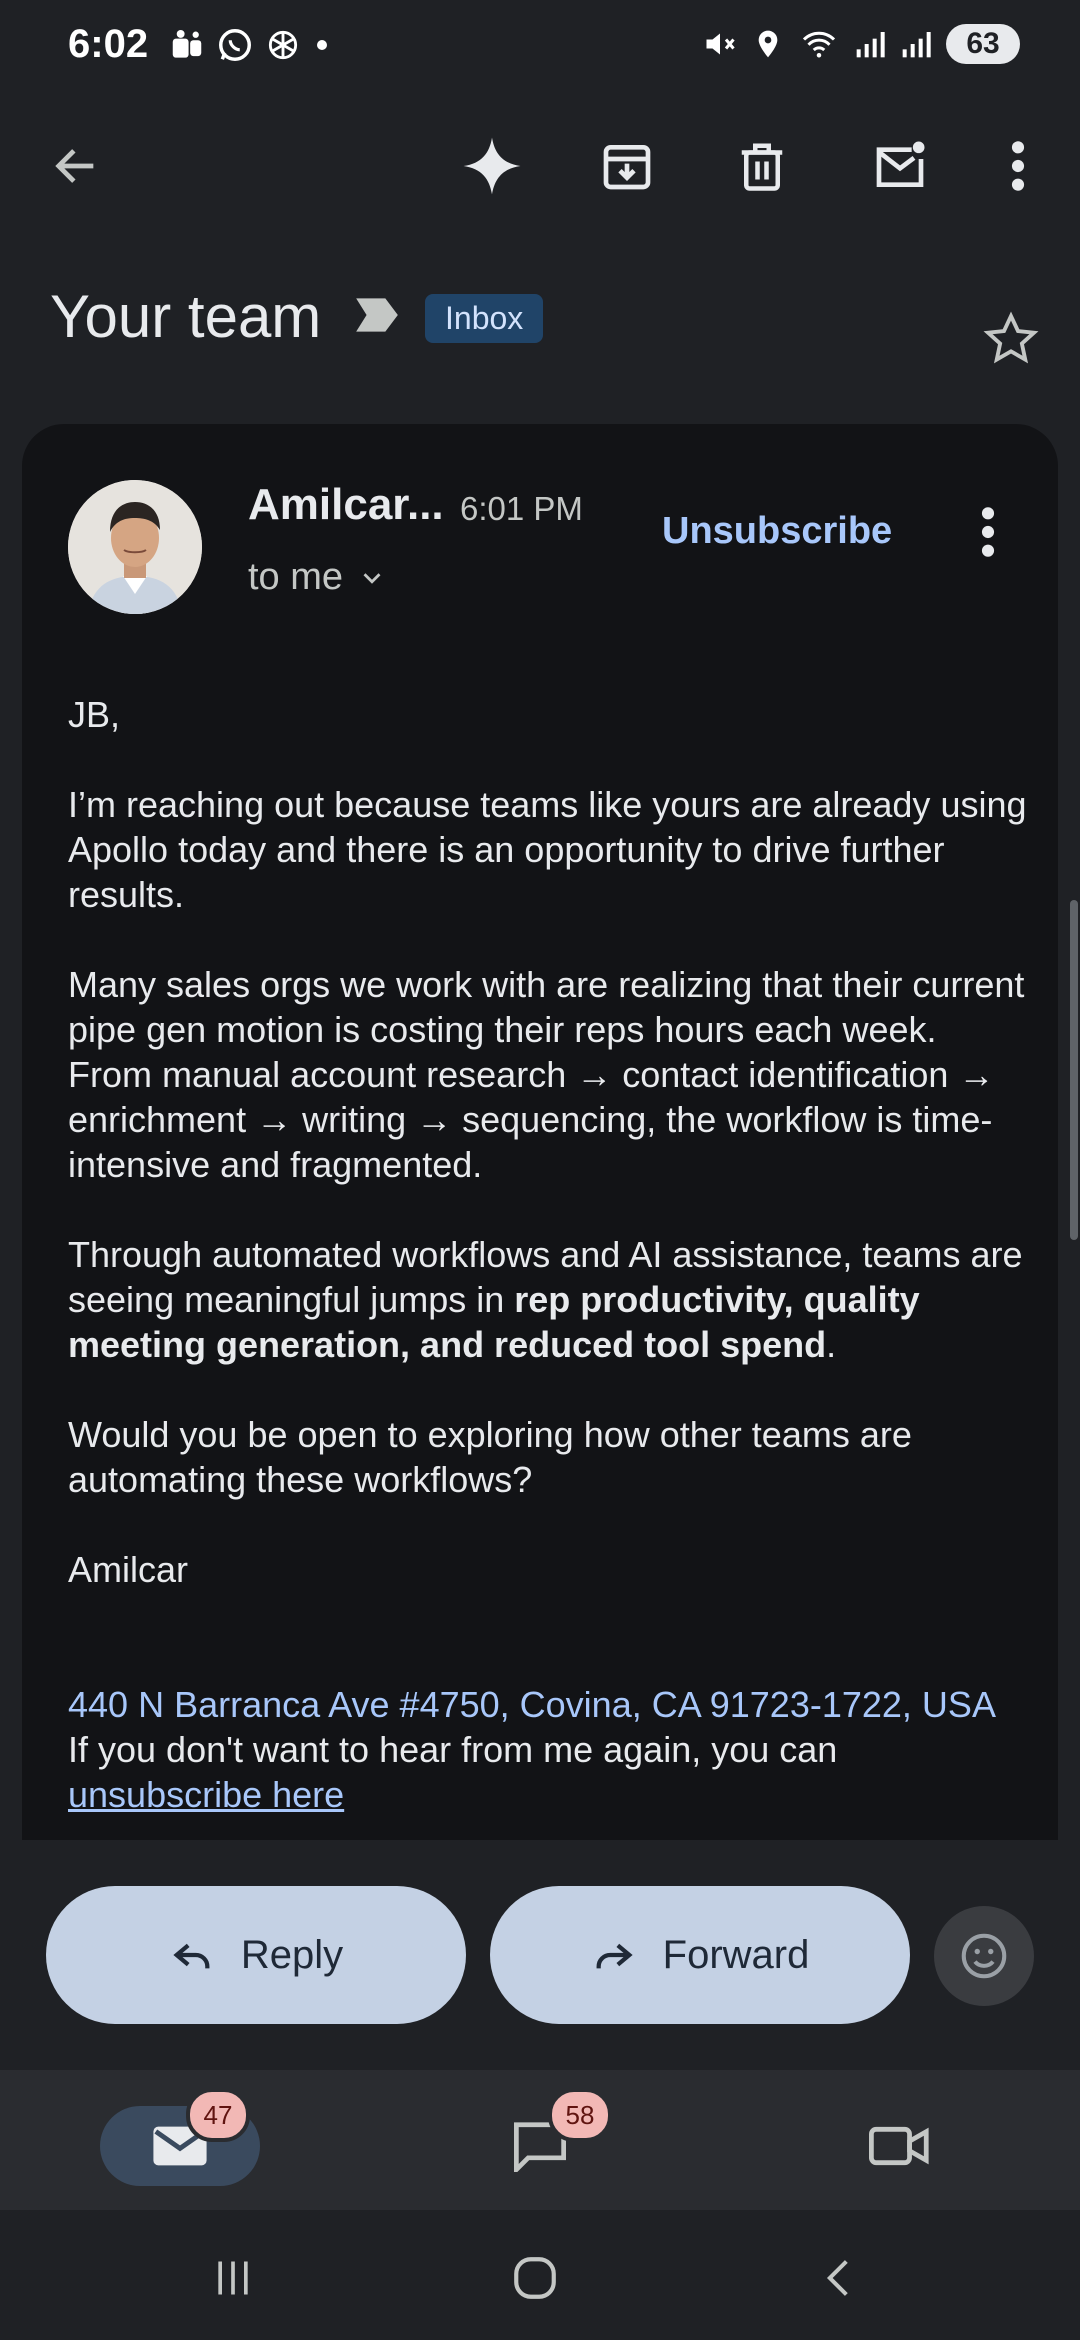 This screenshot has height=2340, width=1080. I want to click on recipient-details-toggle: to me, so click(317, 577).